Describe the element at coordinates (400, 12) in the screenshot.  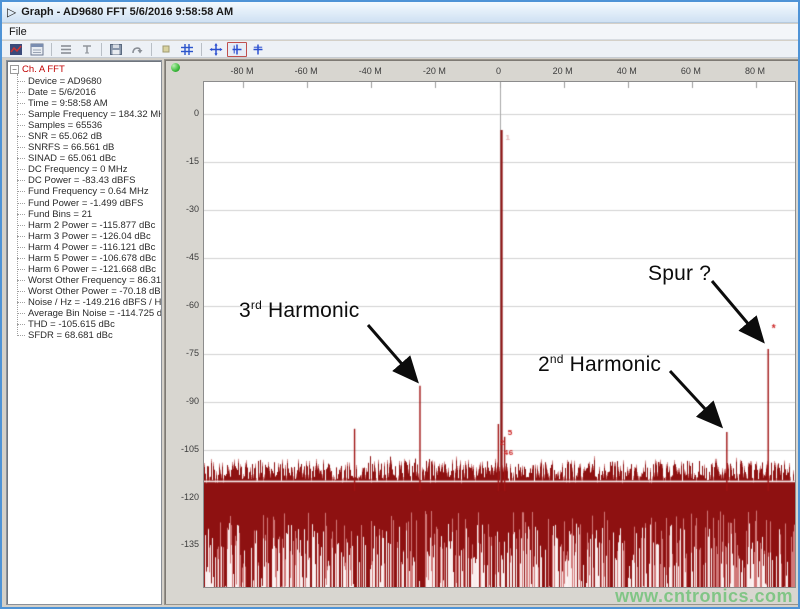
I see `title-bar: ▷ Graph - AD9680 FFT 5/6/2016 9:58:58 AM` at that location.